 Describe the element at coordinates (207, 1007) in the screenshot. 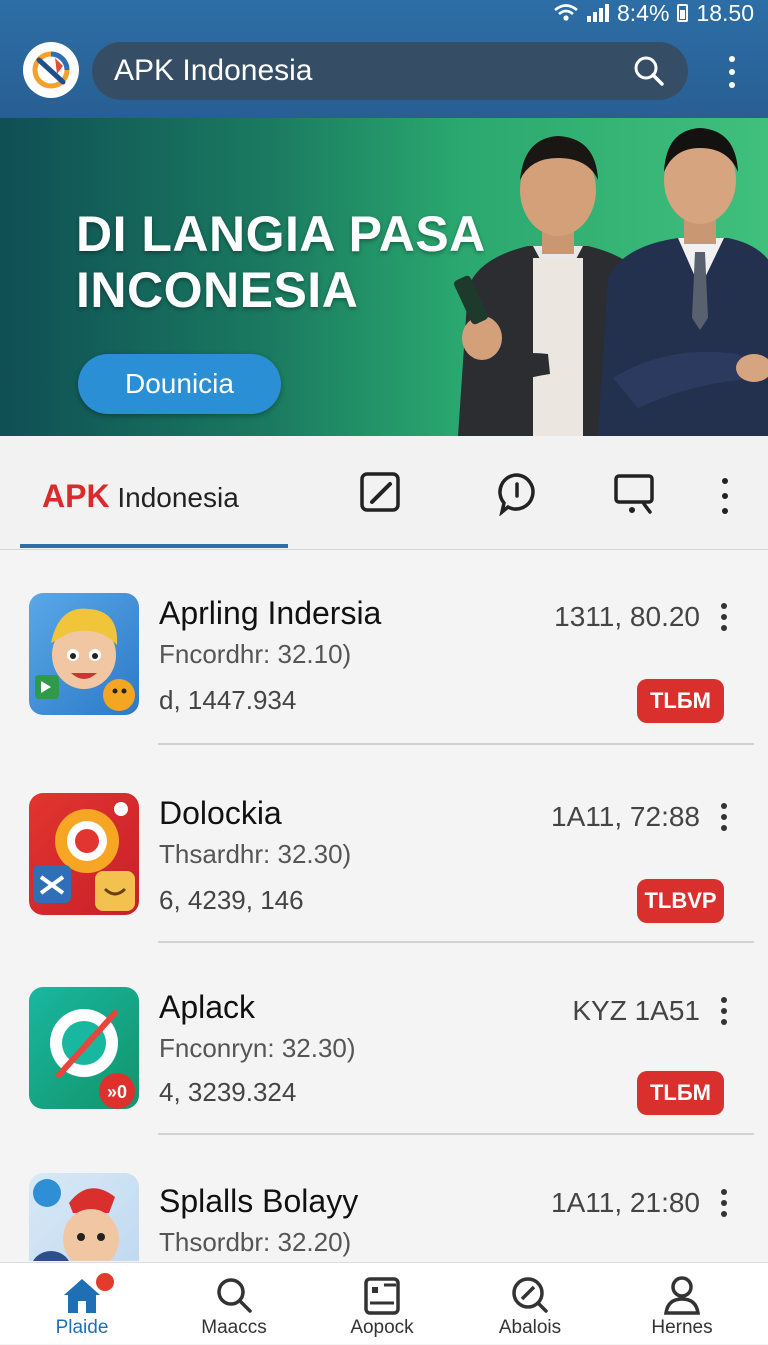

I see `app-name: Aplack` at that location.